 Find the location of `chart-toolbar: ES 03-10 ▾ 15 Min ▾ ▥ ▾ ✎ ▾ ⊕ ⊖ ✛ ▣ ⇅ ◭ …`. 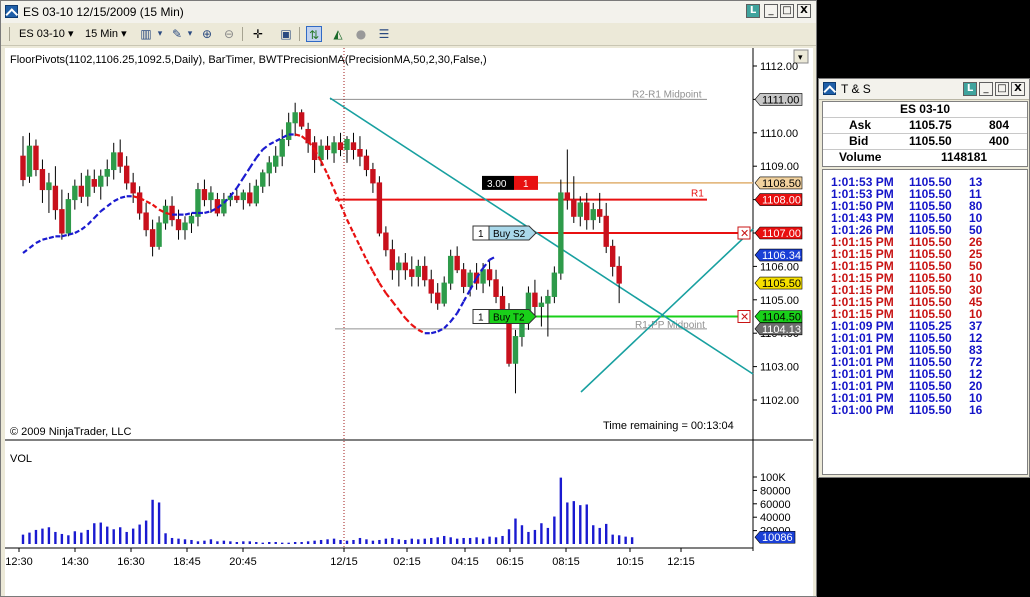

chart-toolbar: ES 03-10 ▾ 15 Min ▾ ▥ ▾ ✎ ▾ ⊕ ⊖ ✛ ▣ ⇅ ◭ … is located at coordinates (408, 34).